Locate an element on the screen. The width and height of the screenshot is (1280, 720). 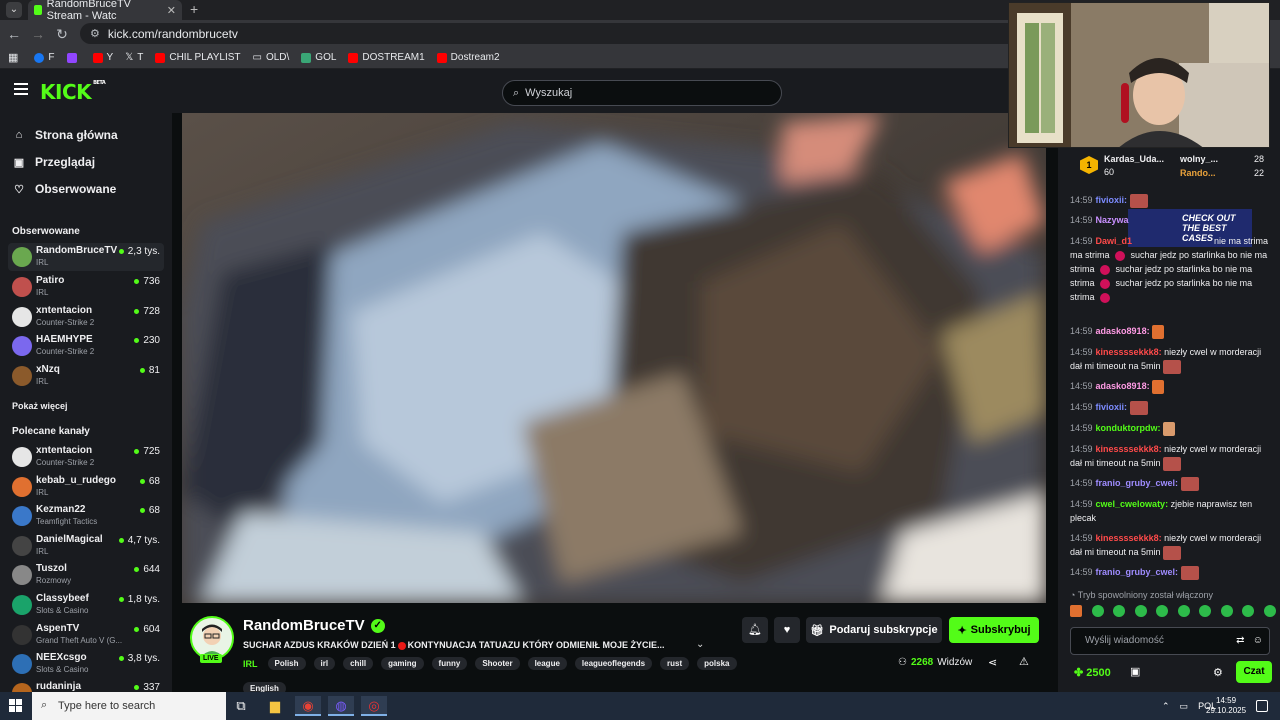
live-badge: LIVE is located at coordinates (211, 658).